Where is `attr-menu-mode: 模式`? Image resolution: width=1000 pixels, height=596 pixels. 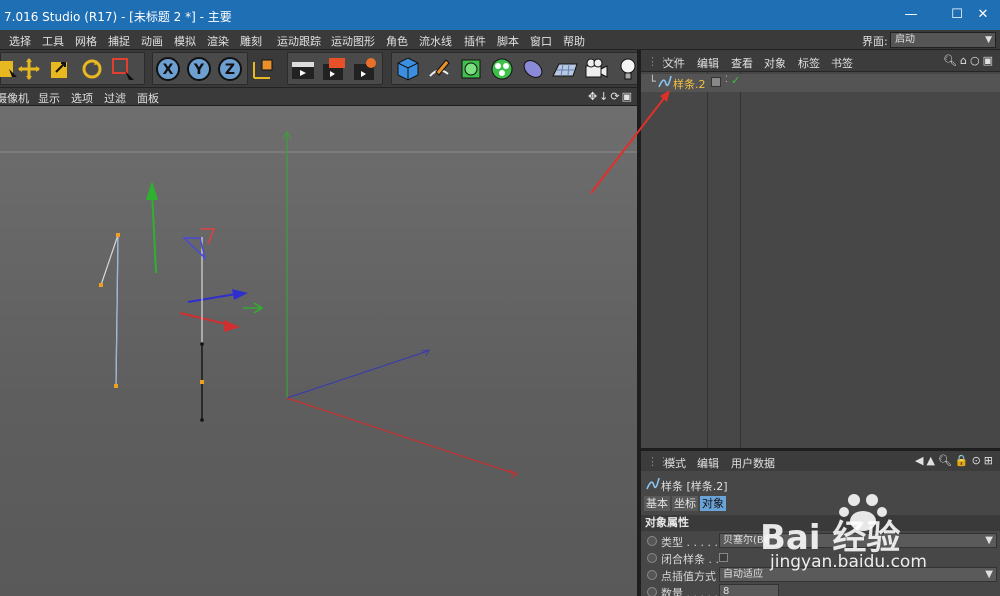
attr-menu-mode: 模式 is located at coordinates (675, 463).